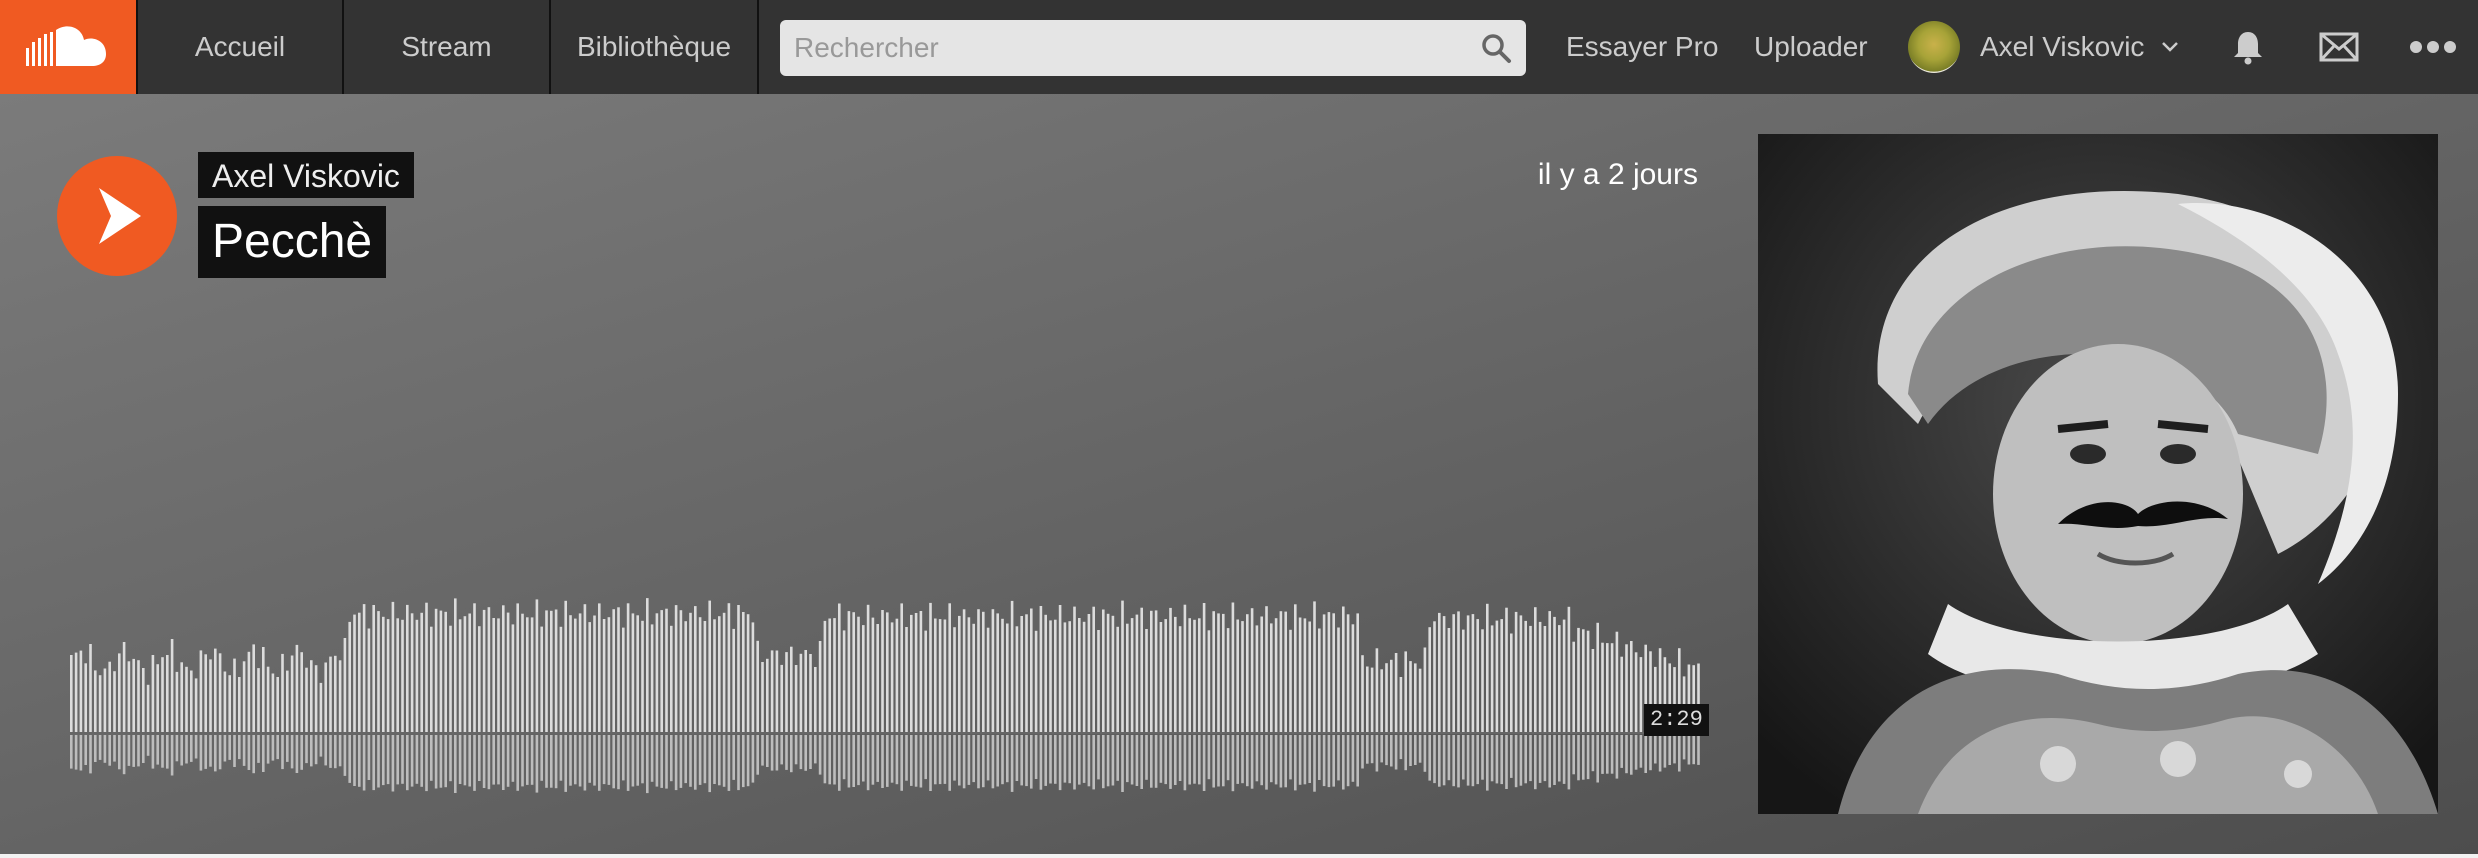 This screenshot has width=2478, height=858. I want to click on search-button, so click(1496, 48).